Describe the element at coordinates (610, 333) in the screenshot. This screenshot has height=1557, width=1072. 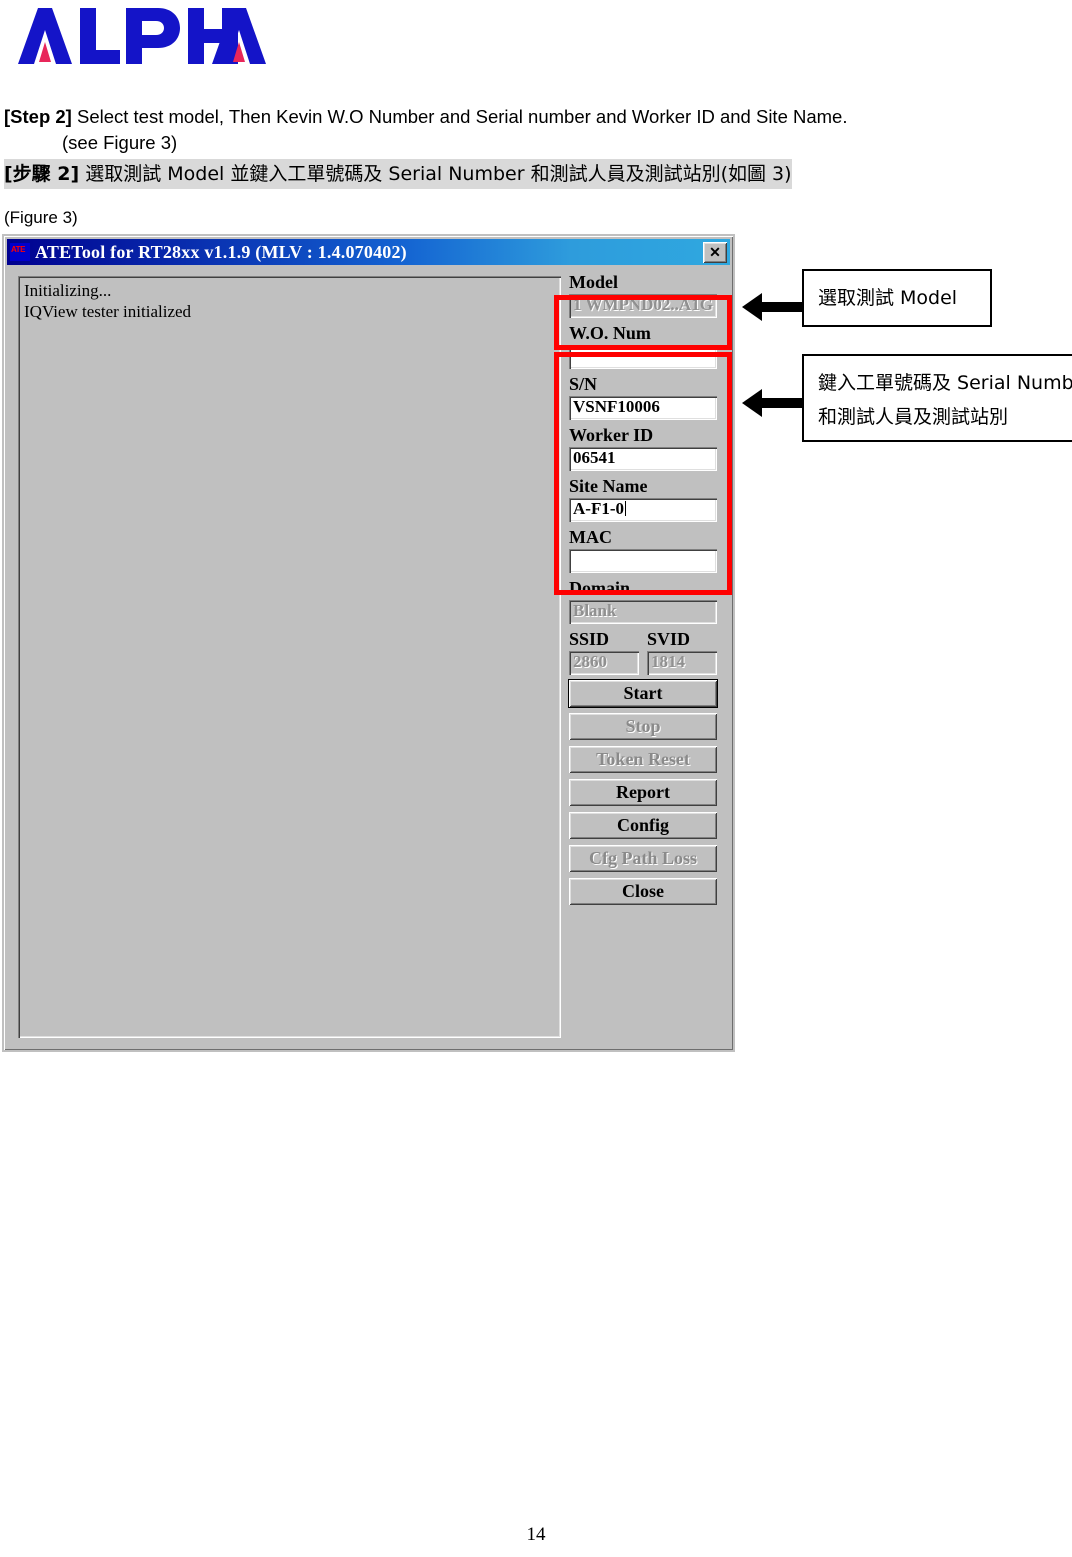
I see `label-wo-num: W.O. Num` at that location.